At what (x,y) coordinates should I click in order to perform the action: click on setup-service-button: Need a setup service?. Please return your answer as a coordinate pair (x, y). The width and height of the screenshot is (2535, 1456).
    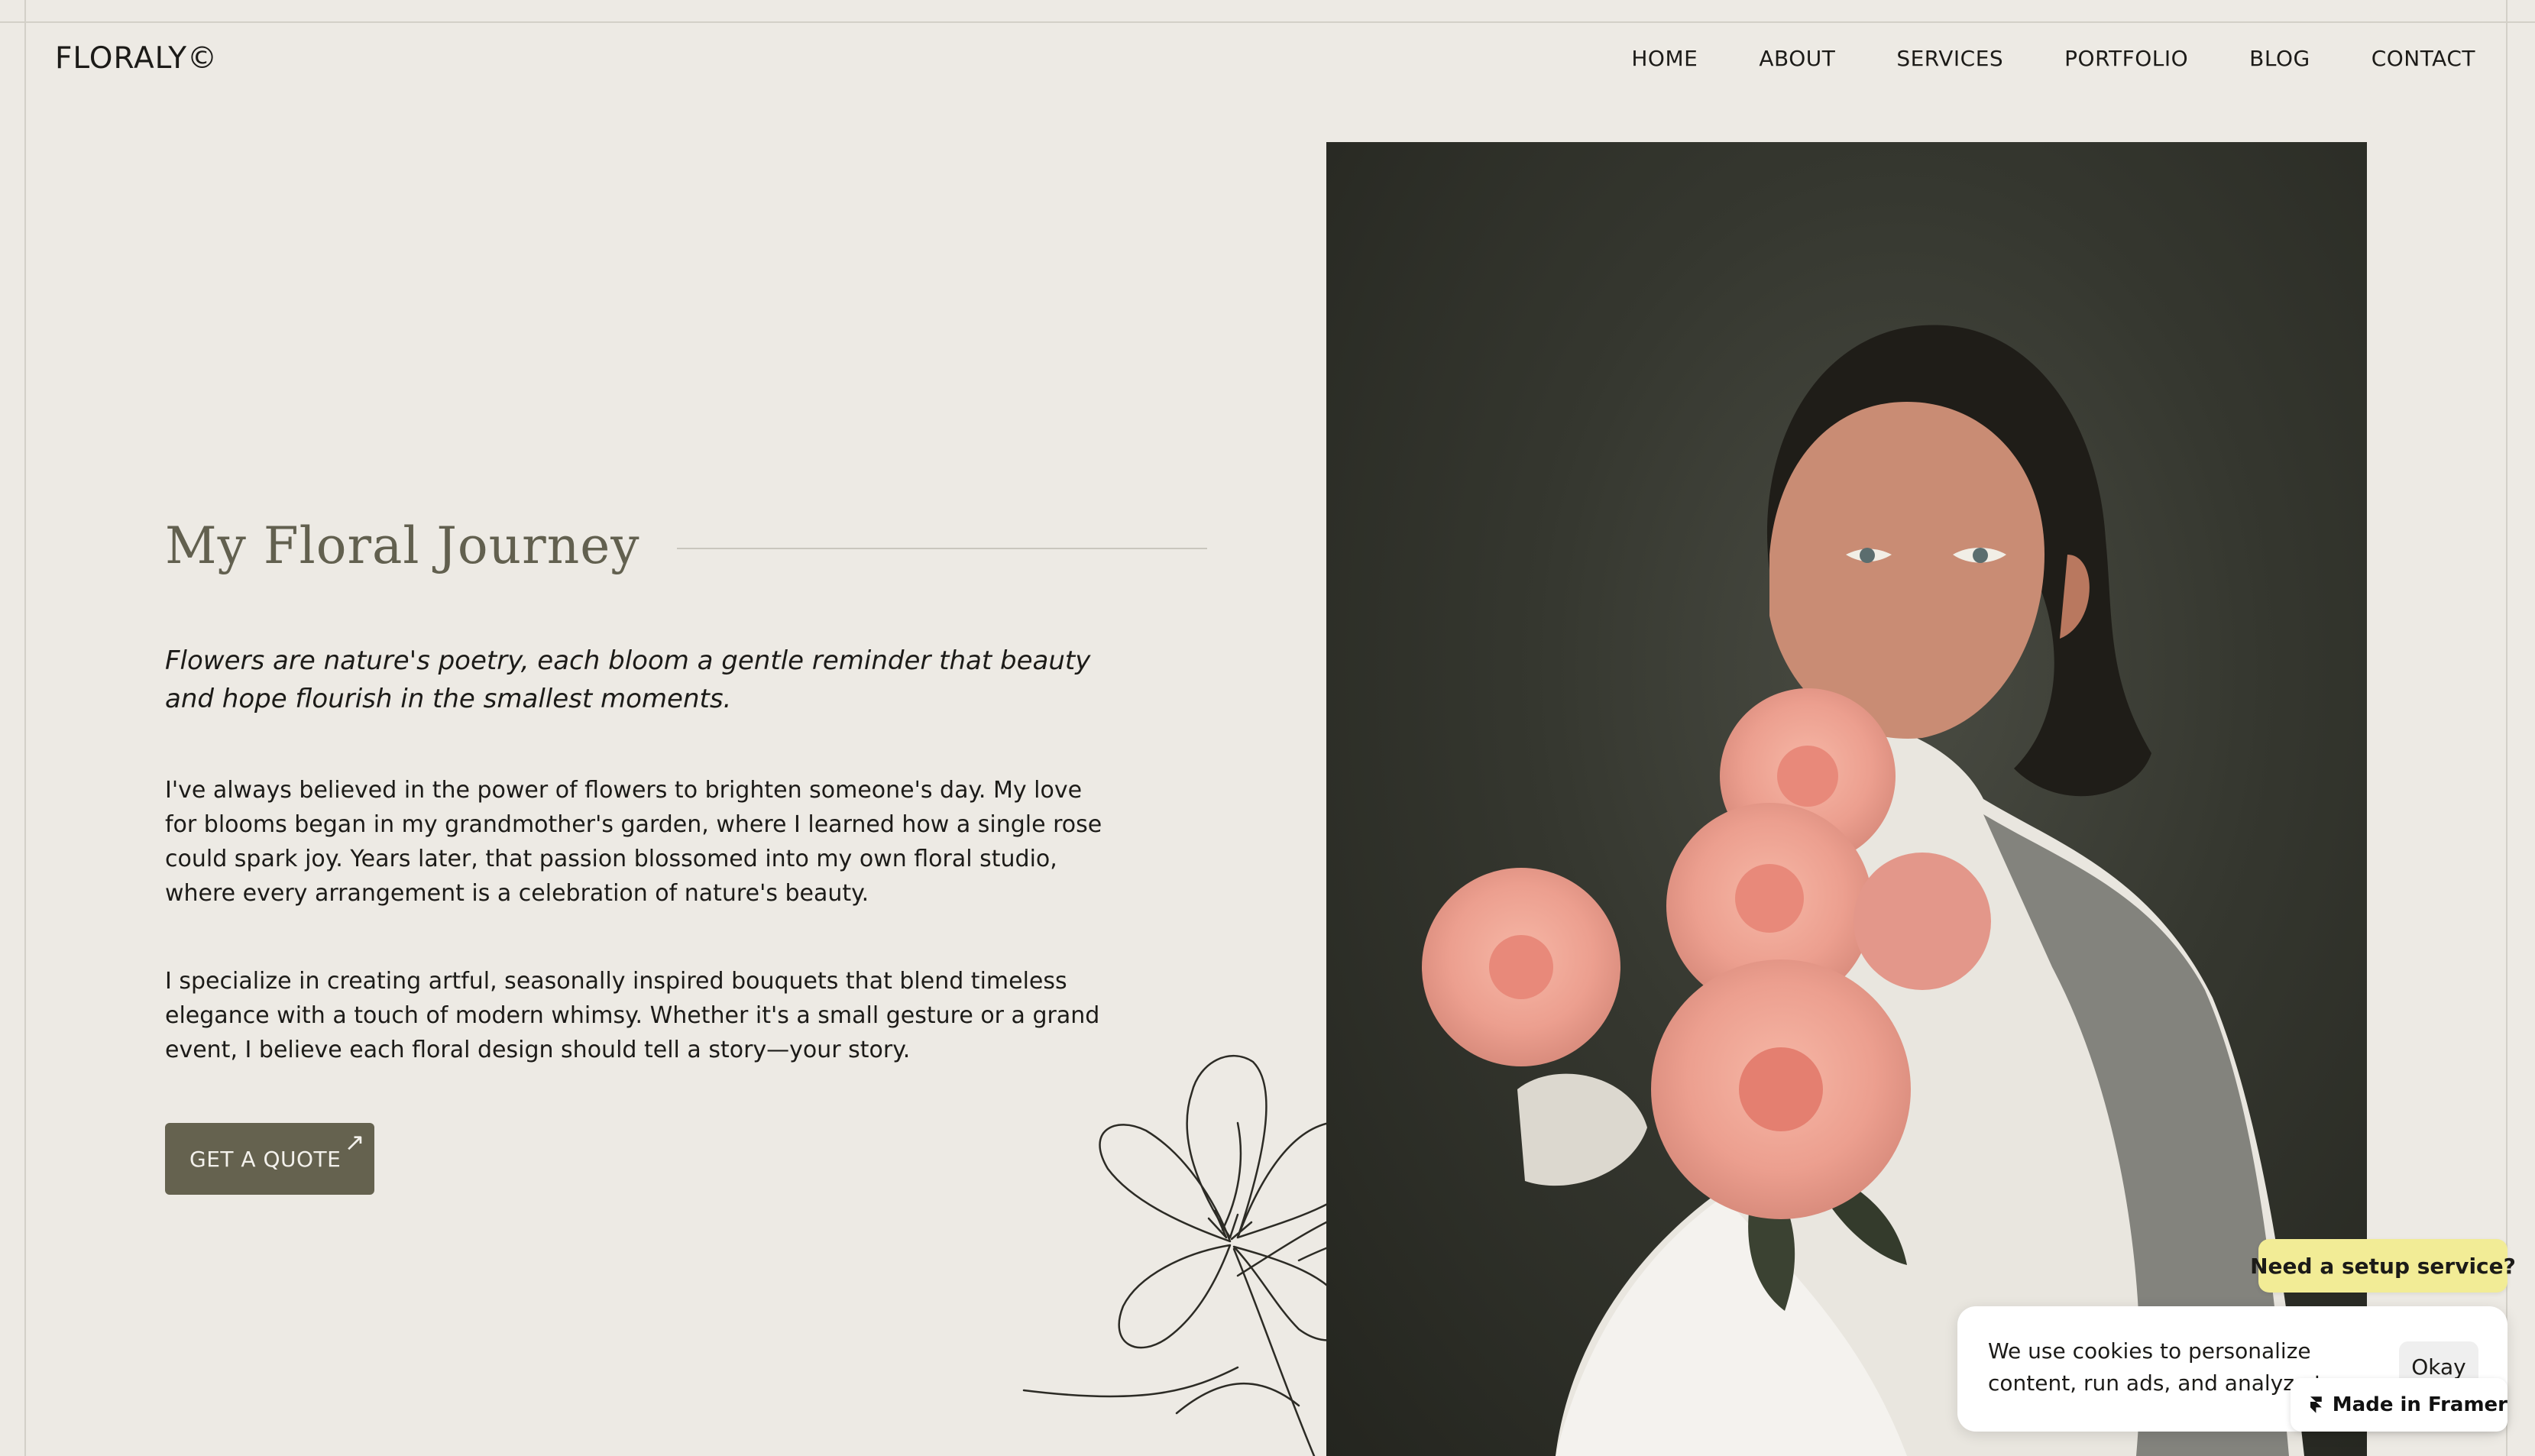
    Looking at the image, I should click on (2383, 1266).